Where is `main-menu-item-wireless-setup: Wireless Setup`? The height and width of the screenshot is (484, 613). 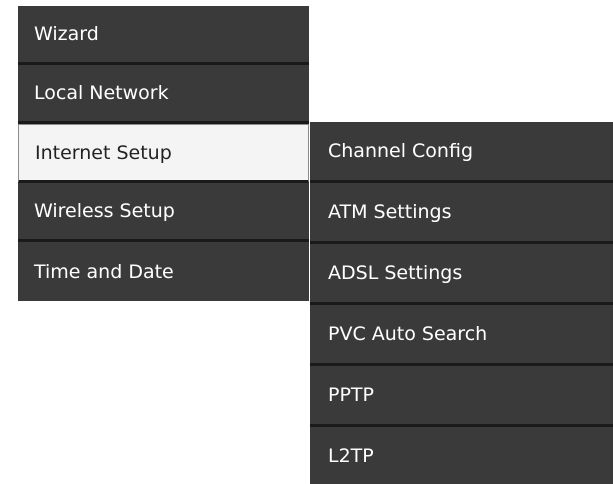 main-menu-item-wireless-setup: Wireless Setup is located at coordinates (163, 212).